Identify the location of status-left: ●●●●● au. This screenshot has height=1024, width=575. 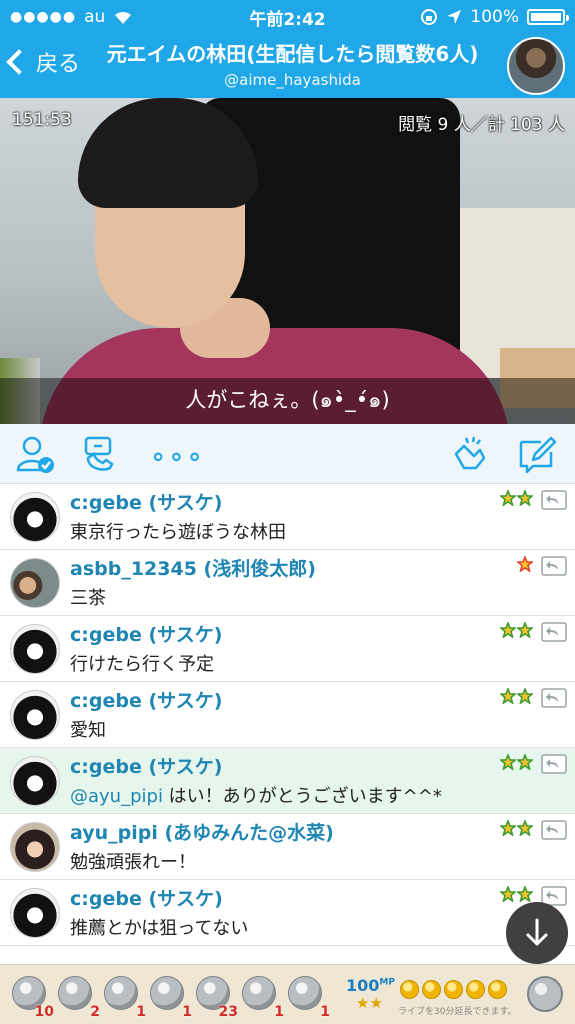
(71, 17).